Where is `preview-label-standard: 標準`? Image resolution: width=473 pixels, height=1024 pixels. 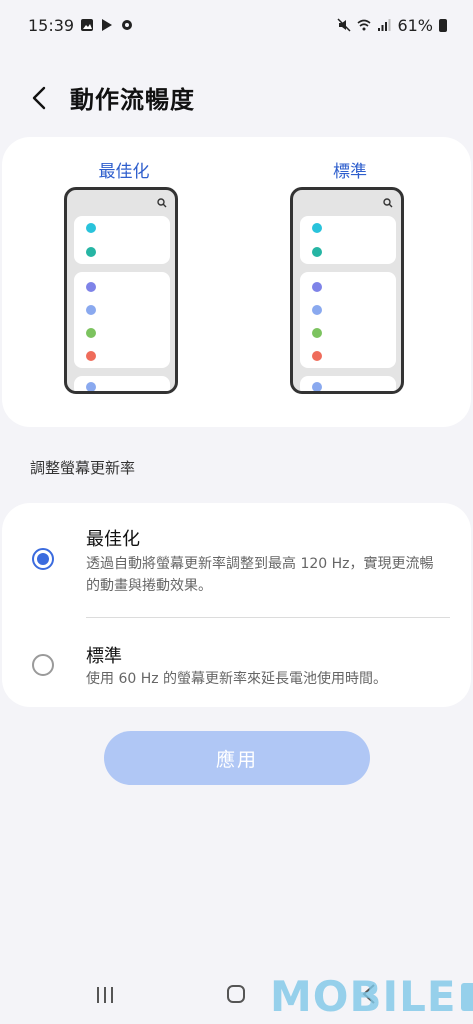
preview-label-standard: 標準 is located at coordinates (350, 172).